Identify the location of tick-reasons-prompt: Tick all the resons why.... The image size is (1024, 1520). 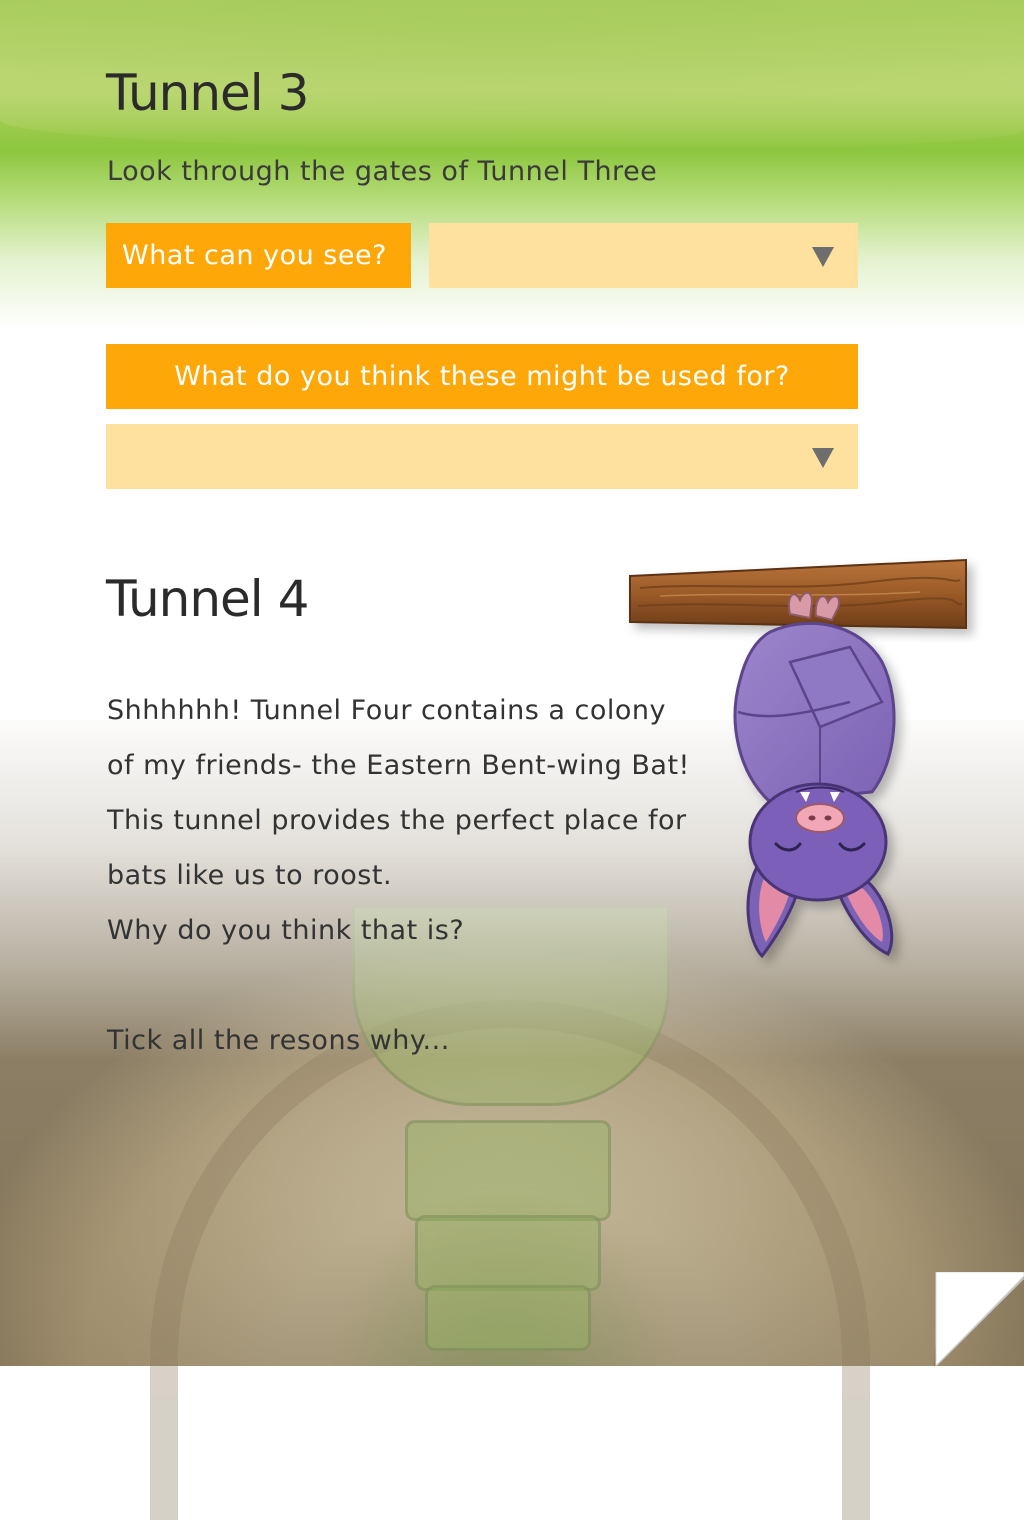
(278, 1040).